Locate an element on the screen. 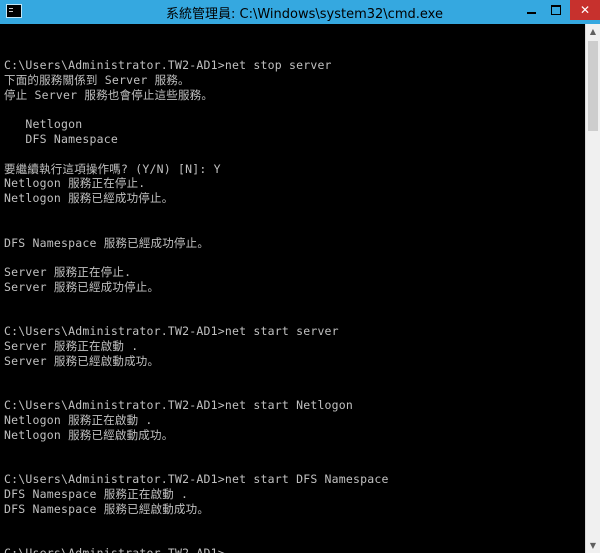 Image resolution: width=600 pixels, height=553 pixels. console-line: DFS Namespace 服務正在啟動 . is located at coordinates (96, 494).